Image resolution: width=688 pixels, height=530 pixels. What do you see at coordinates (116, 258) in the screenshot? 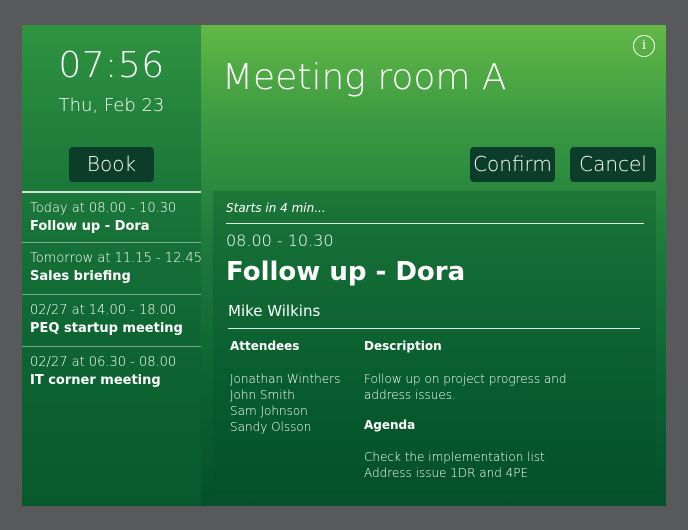
I see `meeting-time: Tomorrow at 11.15 - 12.45` at bounding box center [116, 258].